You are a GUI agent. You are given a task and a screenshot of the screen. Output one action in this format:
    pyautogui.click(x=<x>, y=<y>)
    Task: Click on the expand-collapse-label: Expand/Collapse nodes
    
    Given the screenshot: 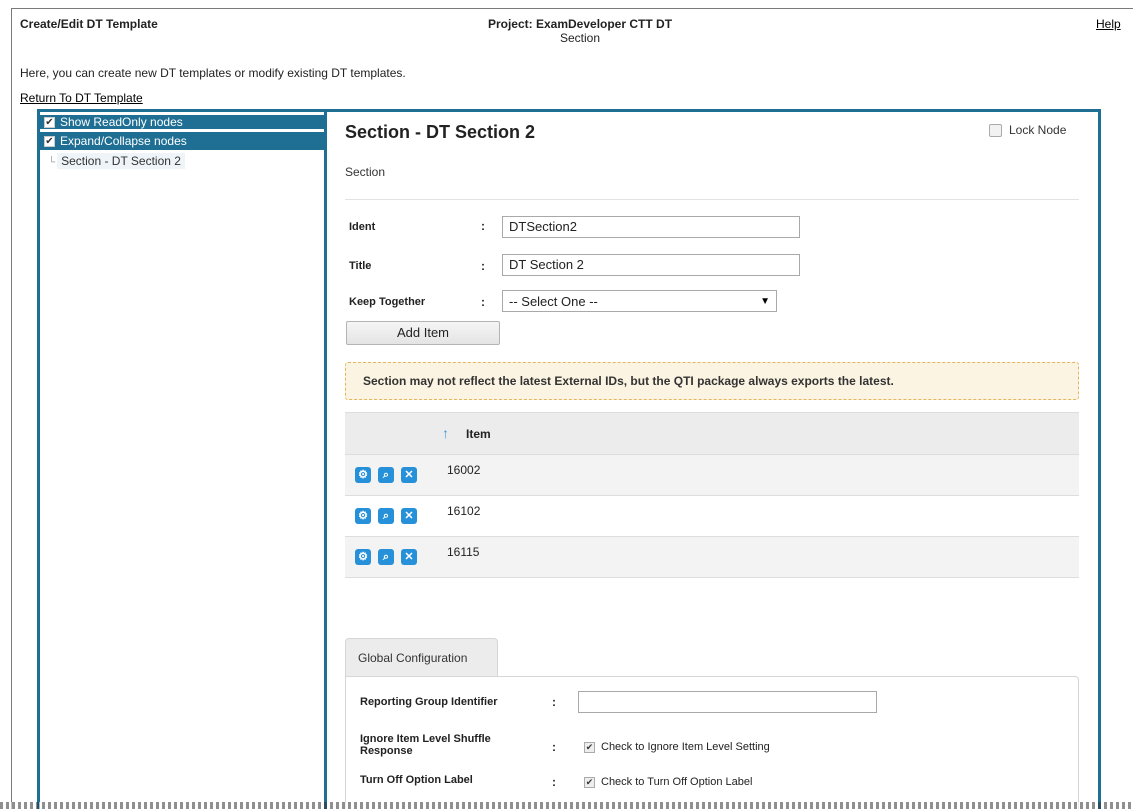 What is the action you would take?
    pyautogui.click(x=123, y=141)
    